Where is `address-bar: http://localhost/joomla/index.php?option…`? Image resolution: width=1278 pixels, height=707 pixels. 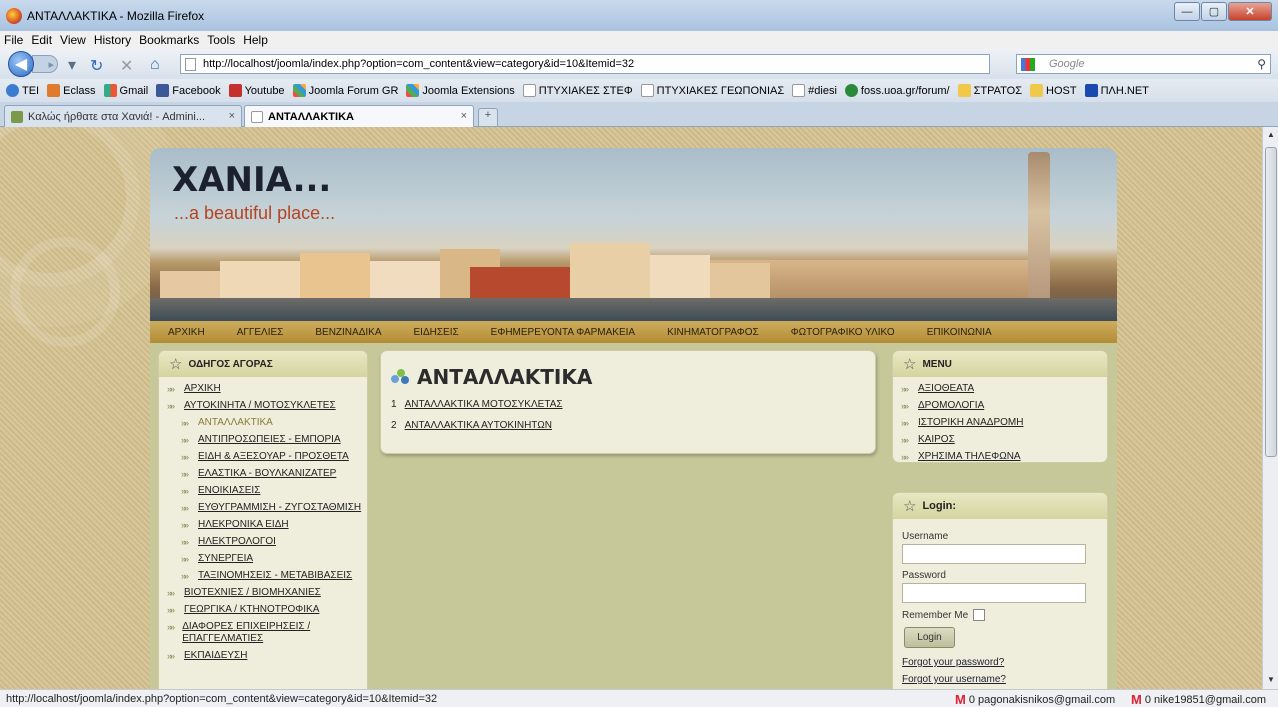 address-bar: http://localhost/joomla/index.php?option… is located at coordinates (660, 64).